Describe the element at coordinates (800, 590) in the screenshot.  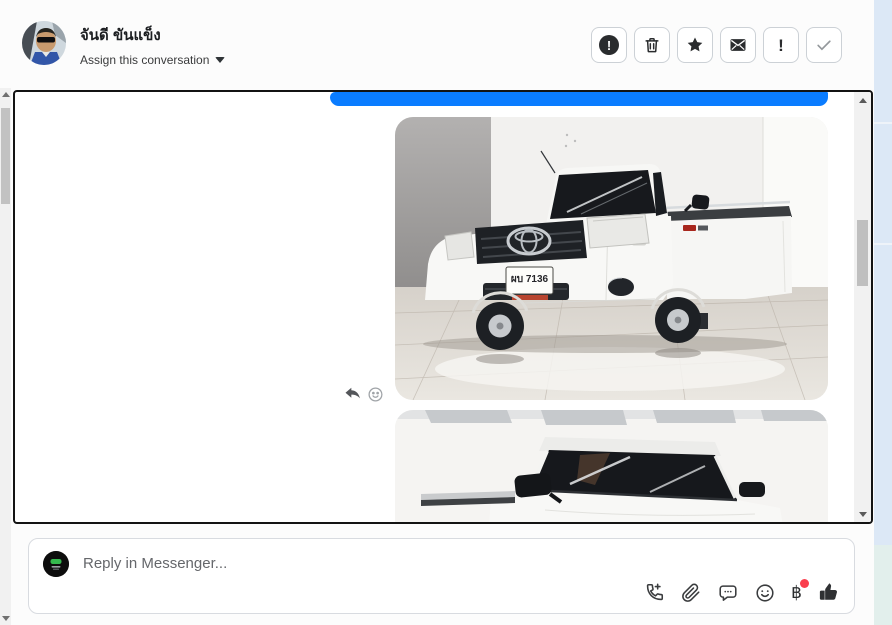
I see `payment-button: ฿` at that location.